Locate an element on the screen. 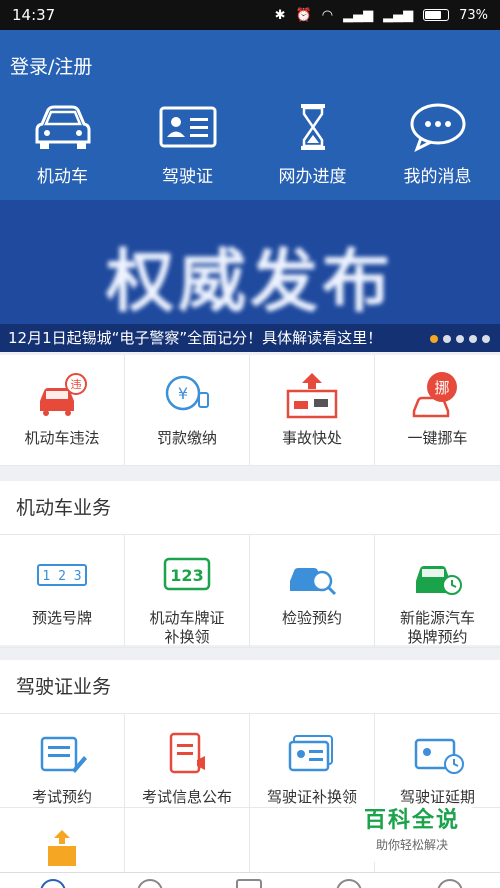  watermark: 百科全说 助你轻松解决 is located at coordinates (412, 834).